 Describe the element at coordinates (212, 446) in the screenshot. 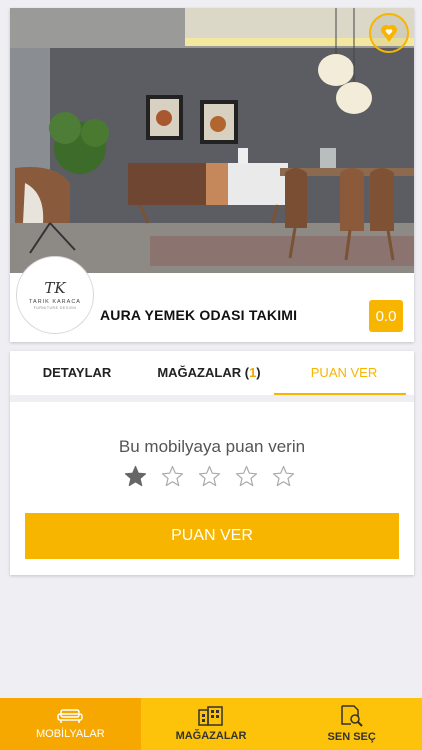

I see `rate-prompt: Bu mobilyaya puan verin` at that location.